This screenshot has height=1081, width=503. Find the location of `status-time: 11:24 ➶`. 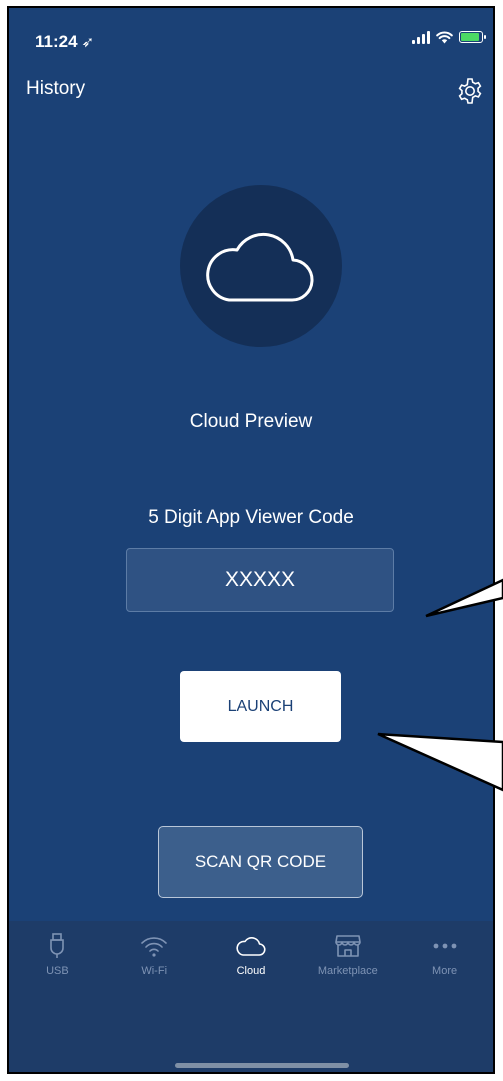

status-time: 11:24 ➶ is located at coordinates (65, 41).